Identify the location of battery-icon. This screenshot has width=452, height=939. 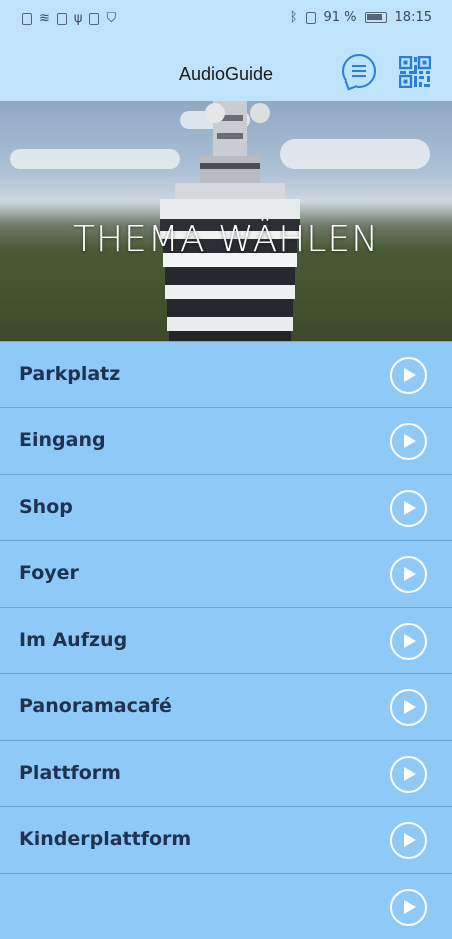
(375, 17).